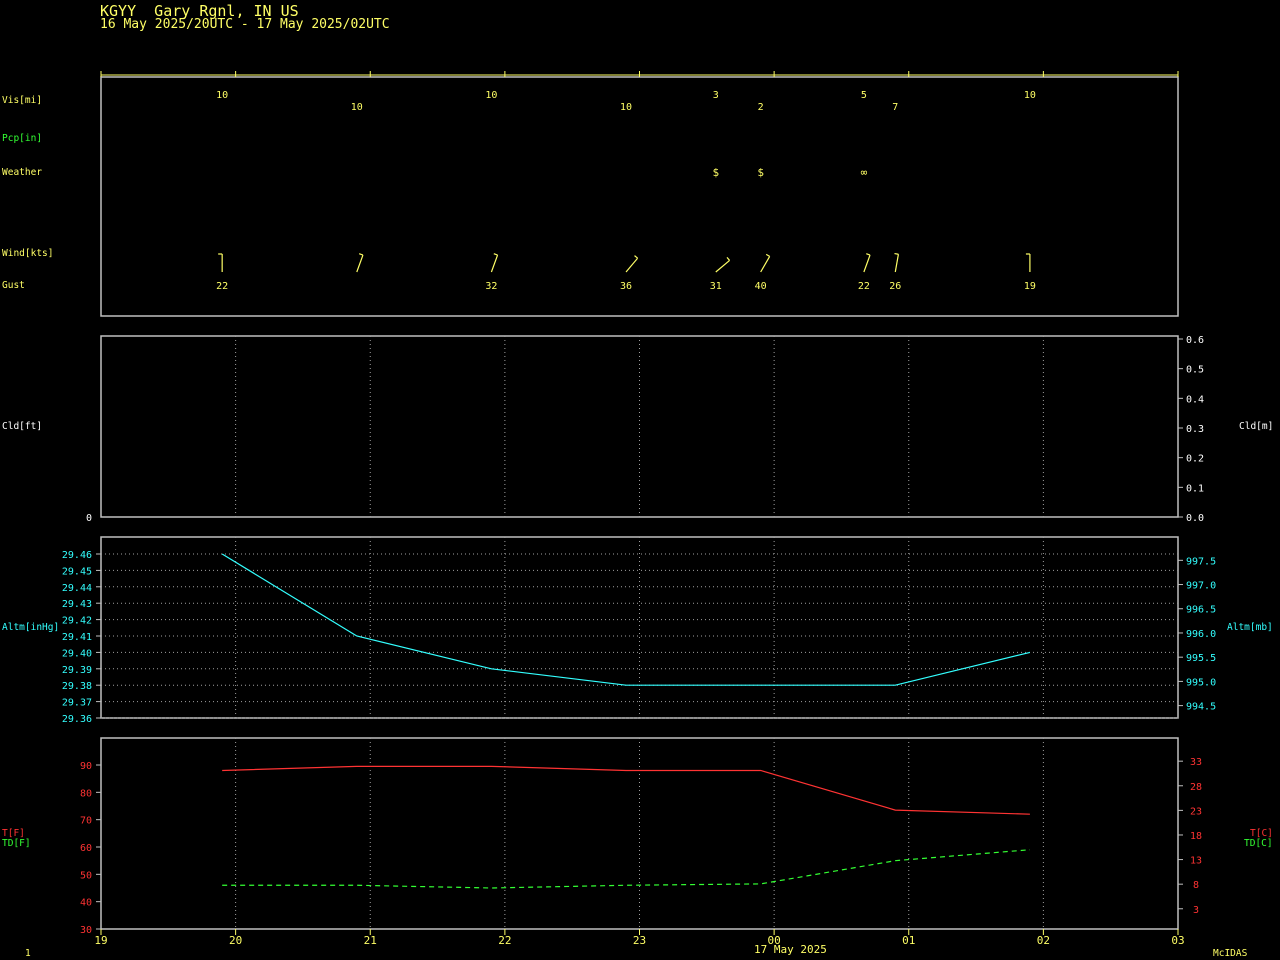 The width and height of the screenshot is (1280, 960). Describe the element at coordinates (1195, 399) in the screenshot. I see `cld-m-tick: 0.4` at that location.